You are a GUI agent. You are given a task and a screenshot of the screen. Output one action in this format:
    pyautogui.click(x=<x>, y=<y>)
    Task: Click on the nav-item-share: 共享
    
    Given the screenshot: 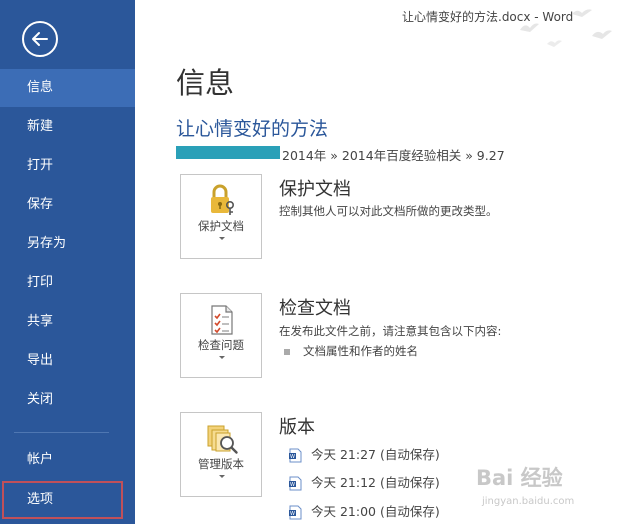 What is the action you would take?
    pyautogui.click(x=67, y=322)
    